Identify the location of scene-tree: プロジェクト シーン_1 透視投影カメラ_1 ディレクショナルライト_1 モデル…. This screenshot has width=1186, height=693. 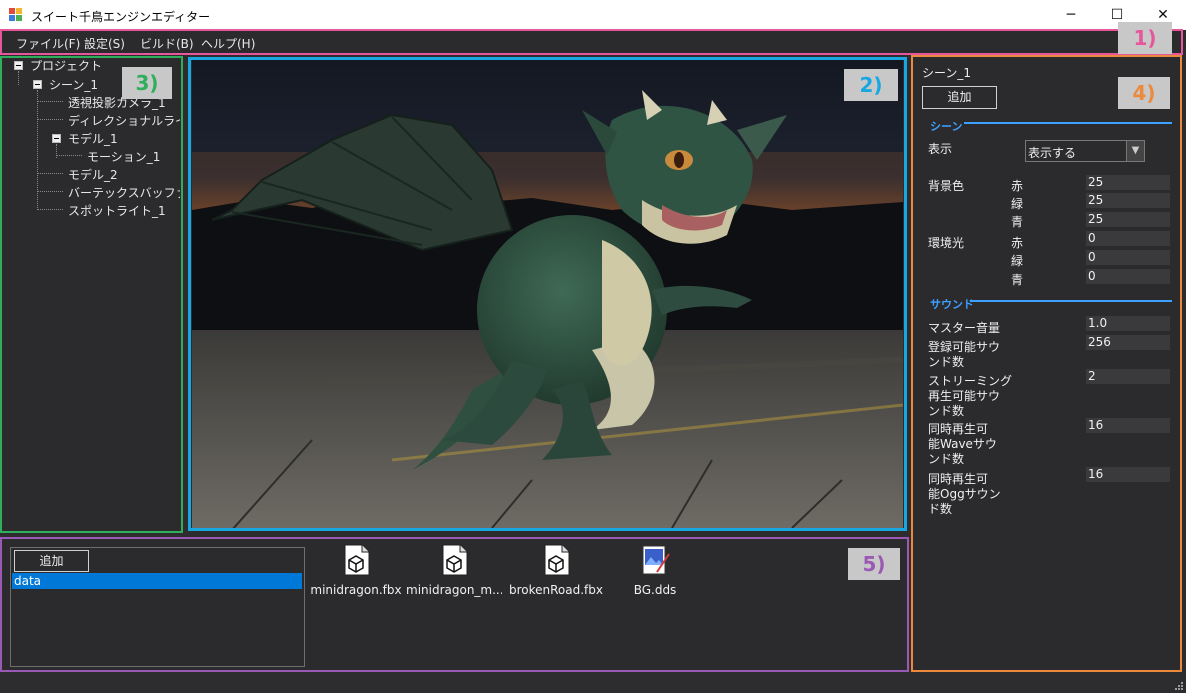
(91, 294).